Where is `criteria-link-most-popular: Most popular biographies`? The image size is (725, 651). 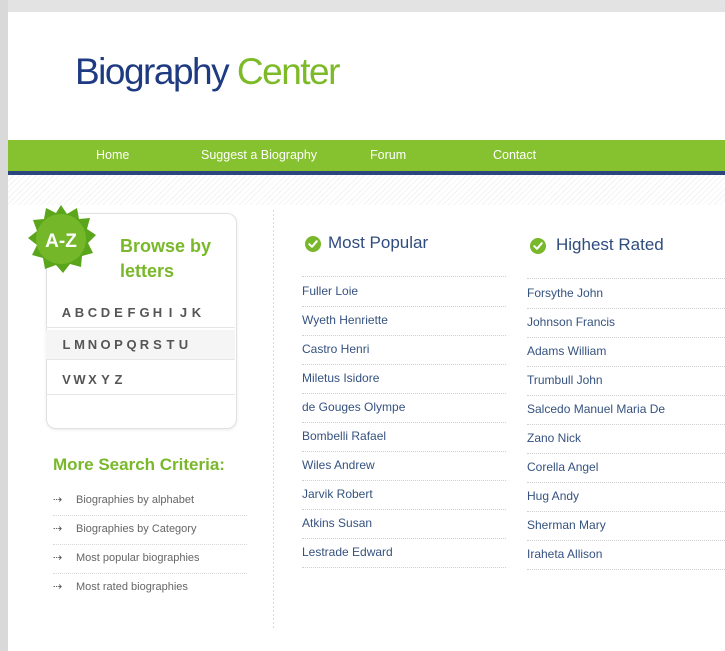
criteria-link-most-popular: Most popular biographies is located at coordinates (138, 558).